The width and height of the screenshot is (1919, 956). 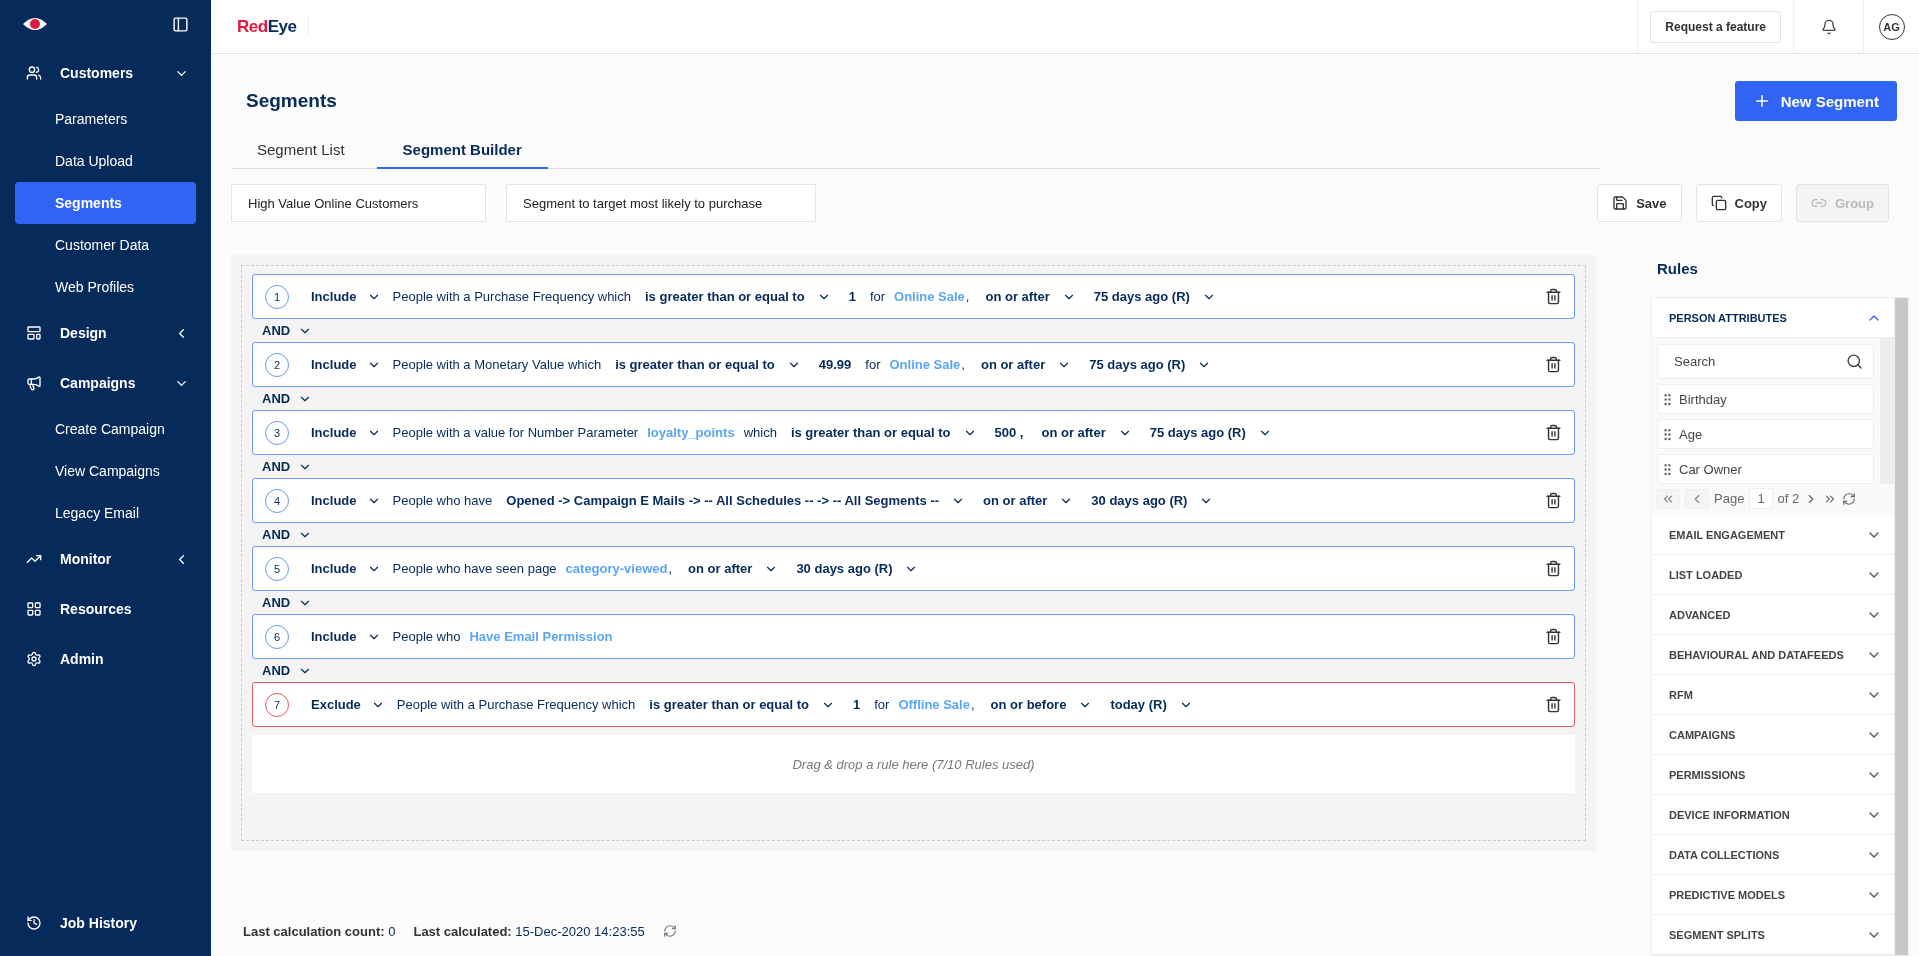 What do you see at coordinates (1639, 203) in the screenshot?
I see `action-button: Save` at bounding box center [1639, 203].